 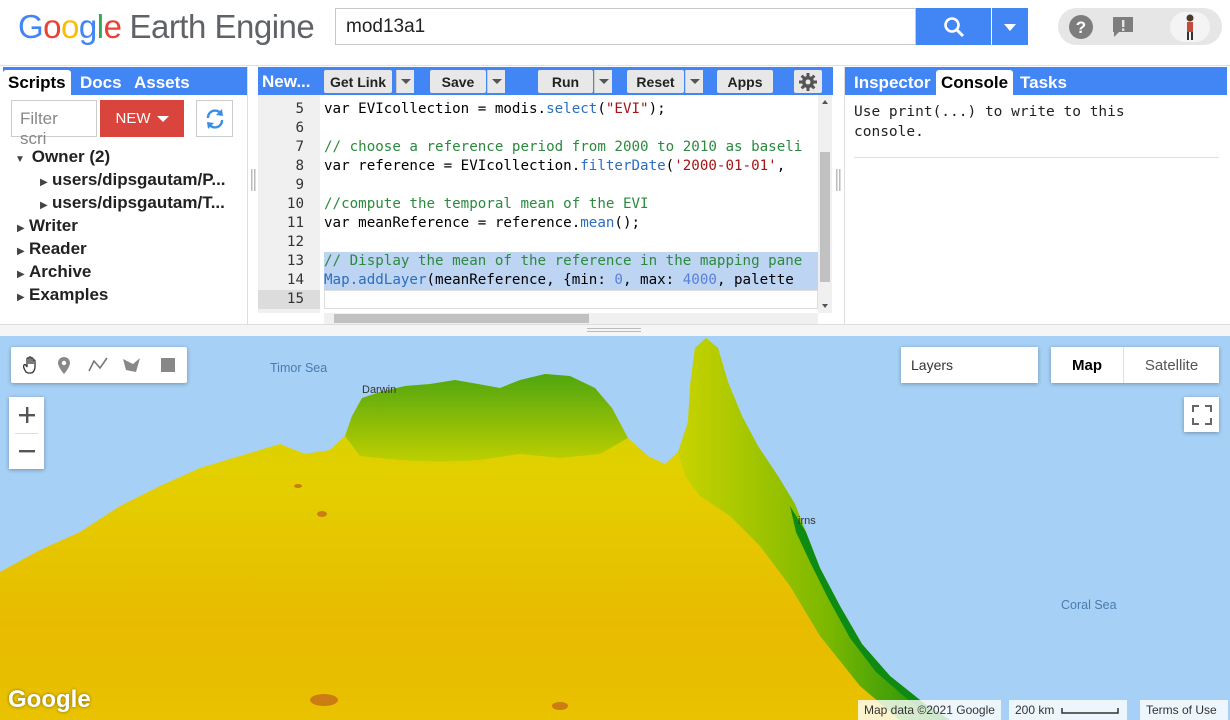 What do you see at coordinates (358, 81) in the screenshot?
I see `get-link-button: Get Link` at bounding box center [358, 81].